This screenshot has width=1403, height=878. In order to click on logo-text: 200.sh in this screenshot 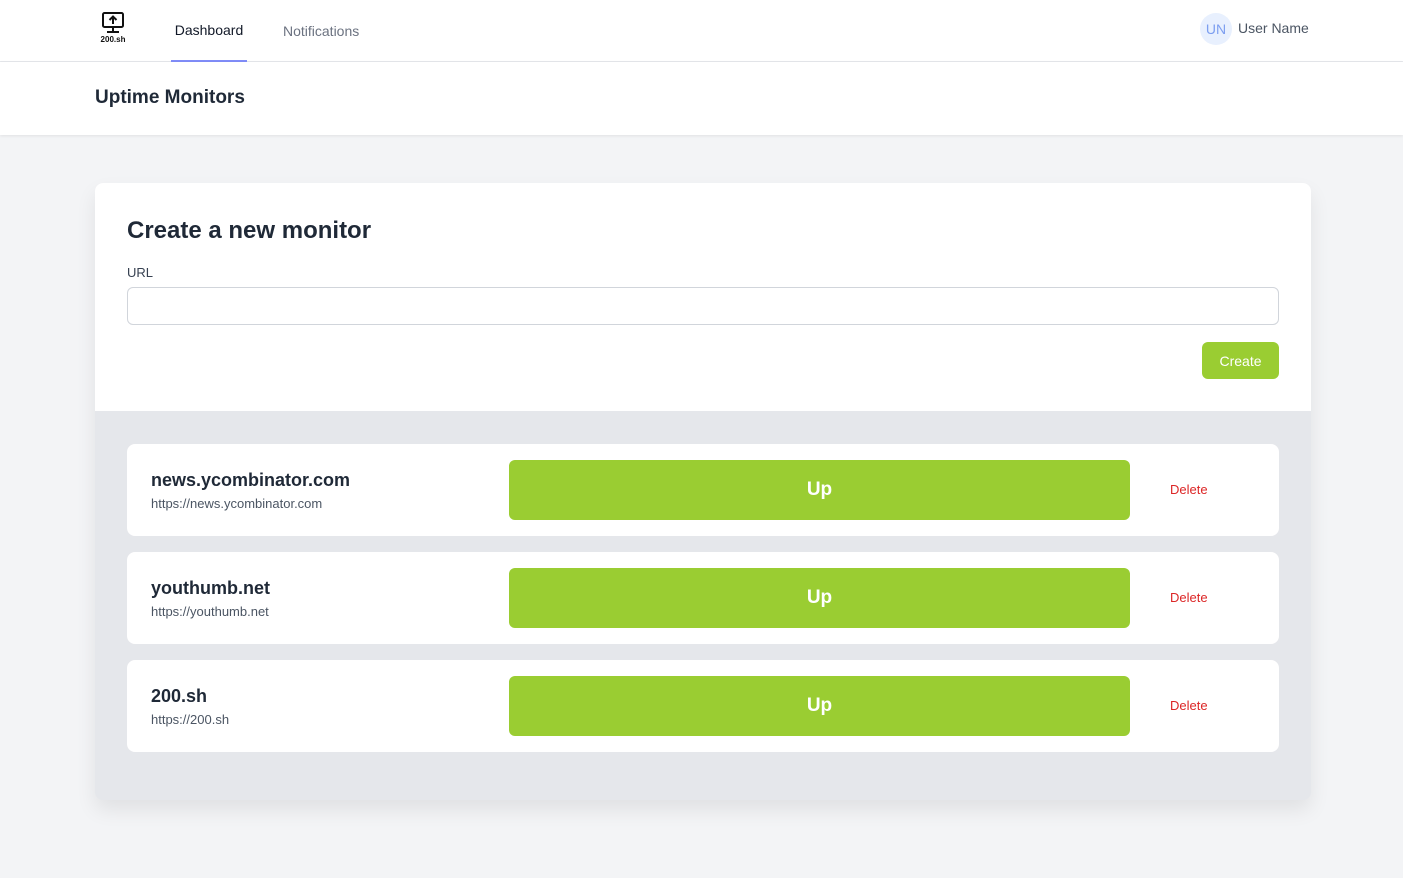, I will do `click(113, 39)`.